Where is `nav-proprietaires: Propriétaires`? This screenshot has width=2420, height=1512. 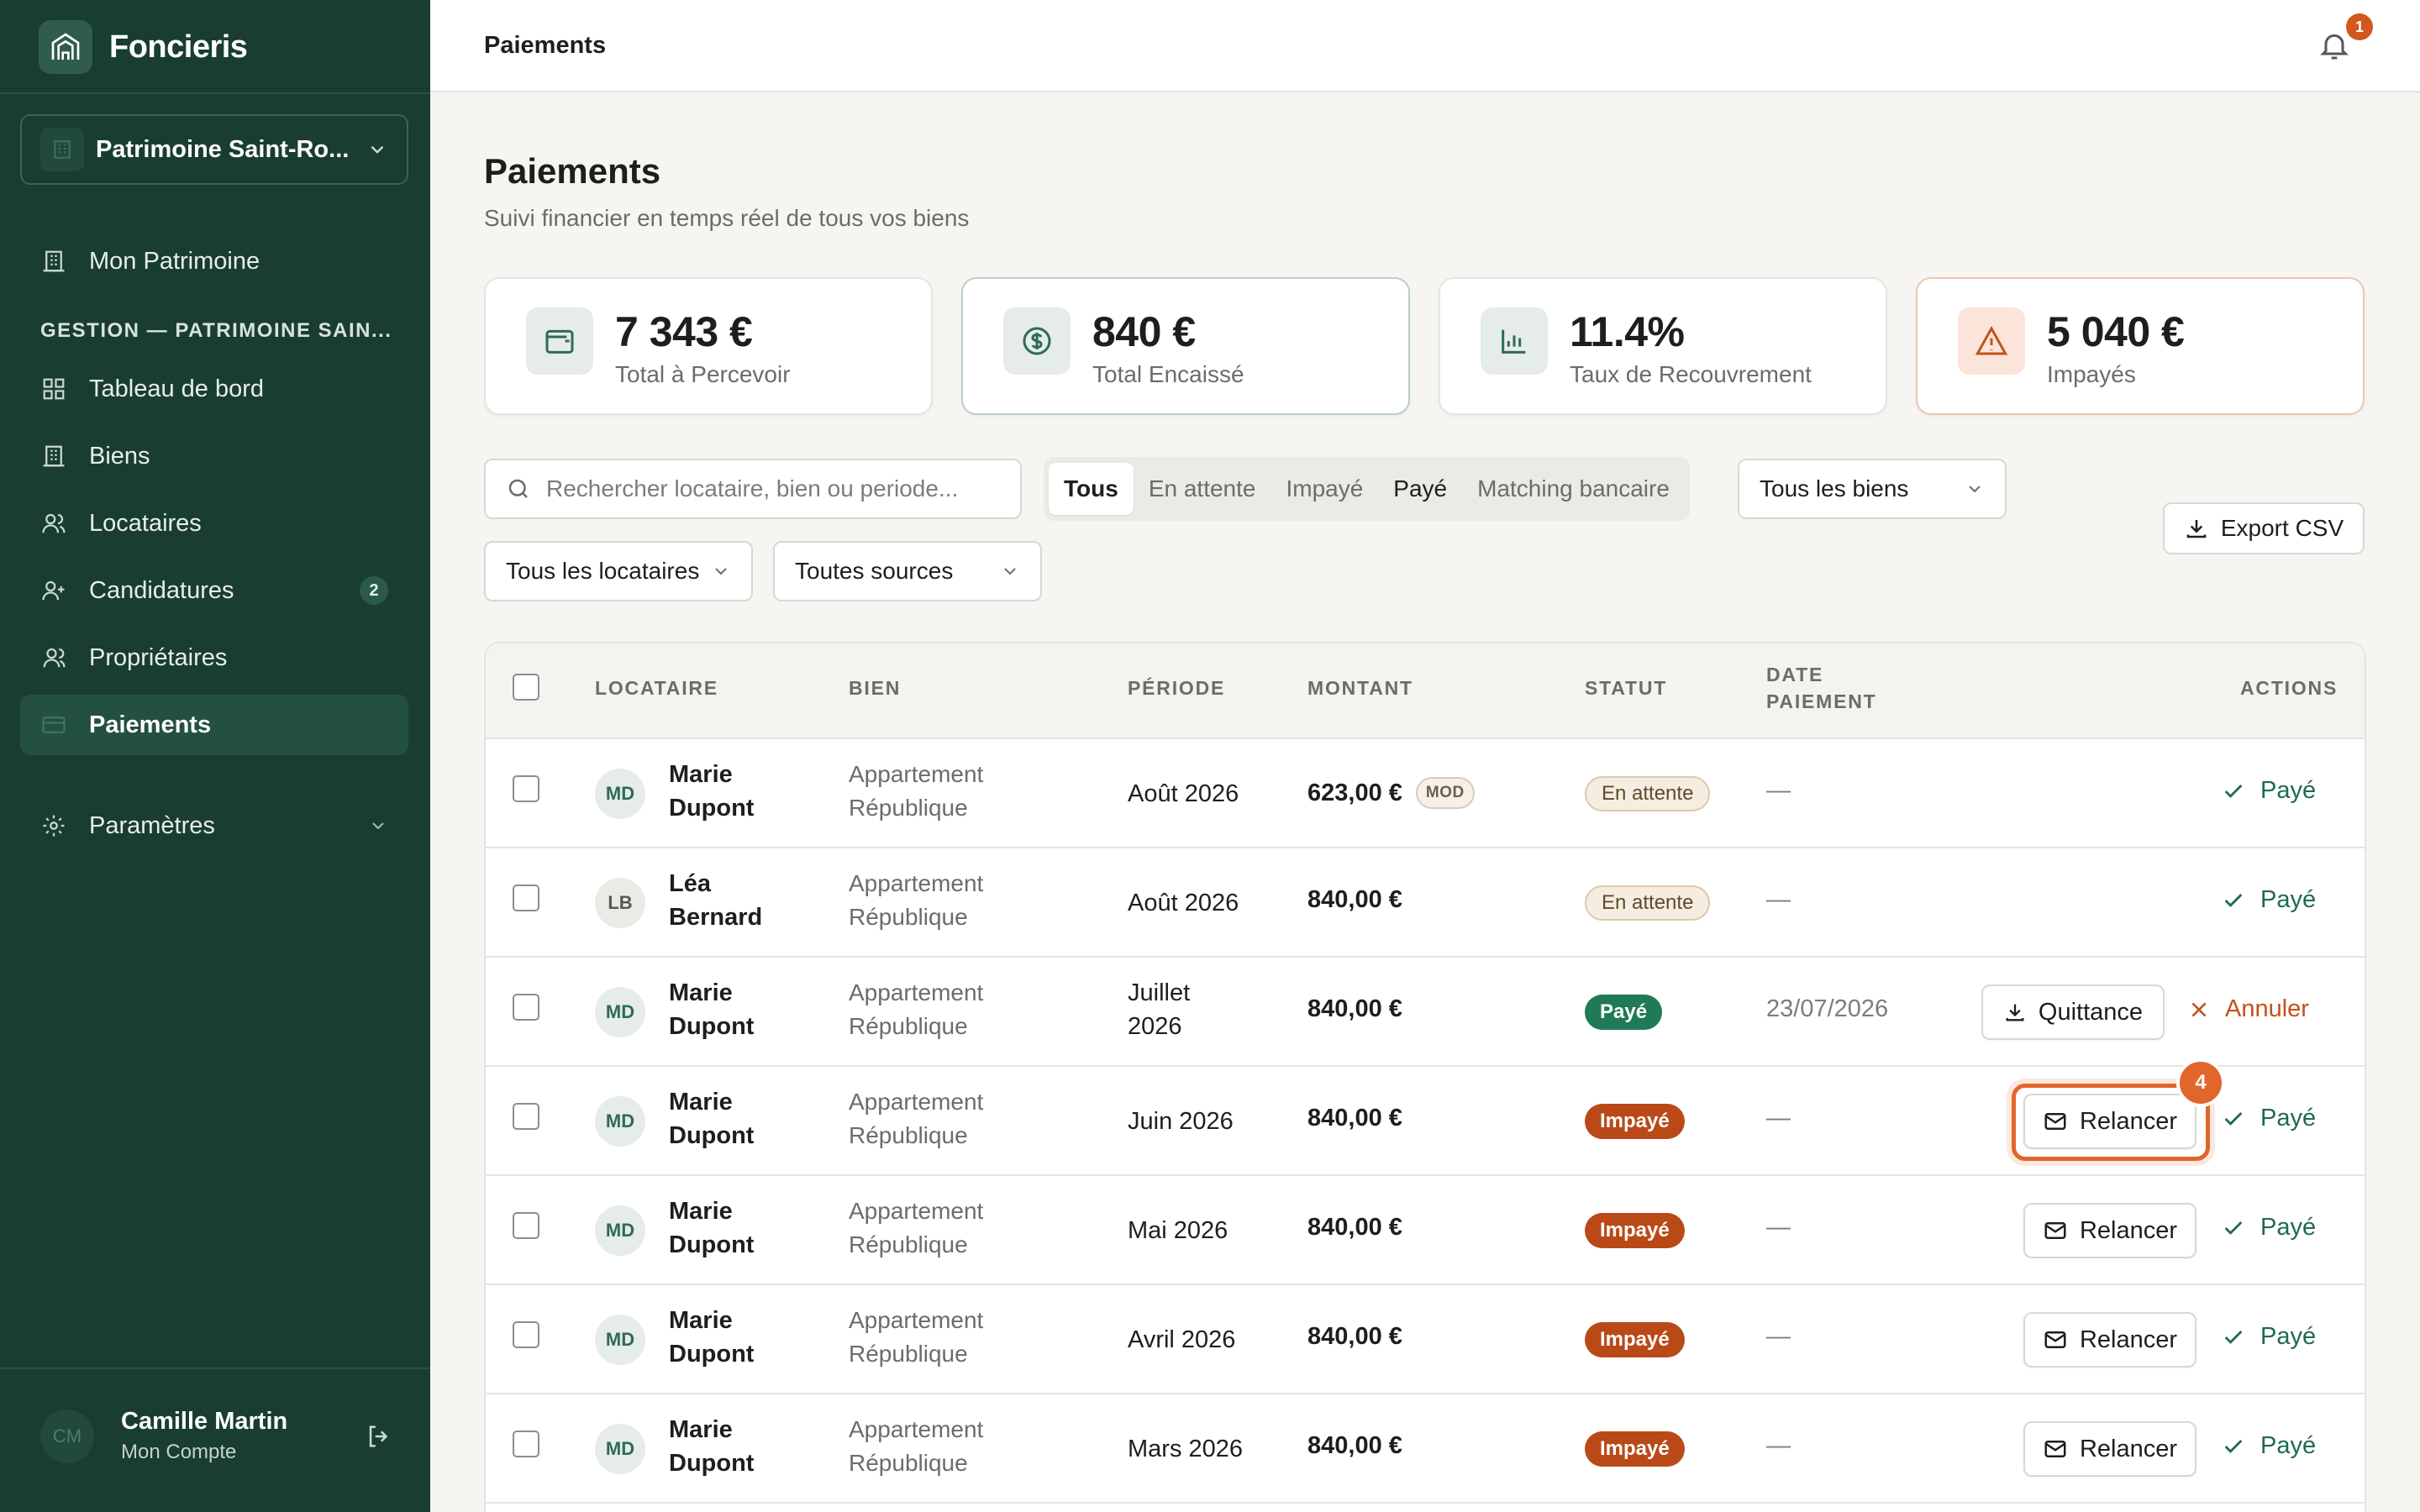
nav-proprietaires: Propriétaires is located at coordinates (214, 657).